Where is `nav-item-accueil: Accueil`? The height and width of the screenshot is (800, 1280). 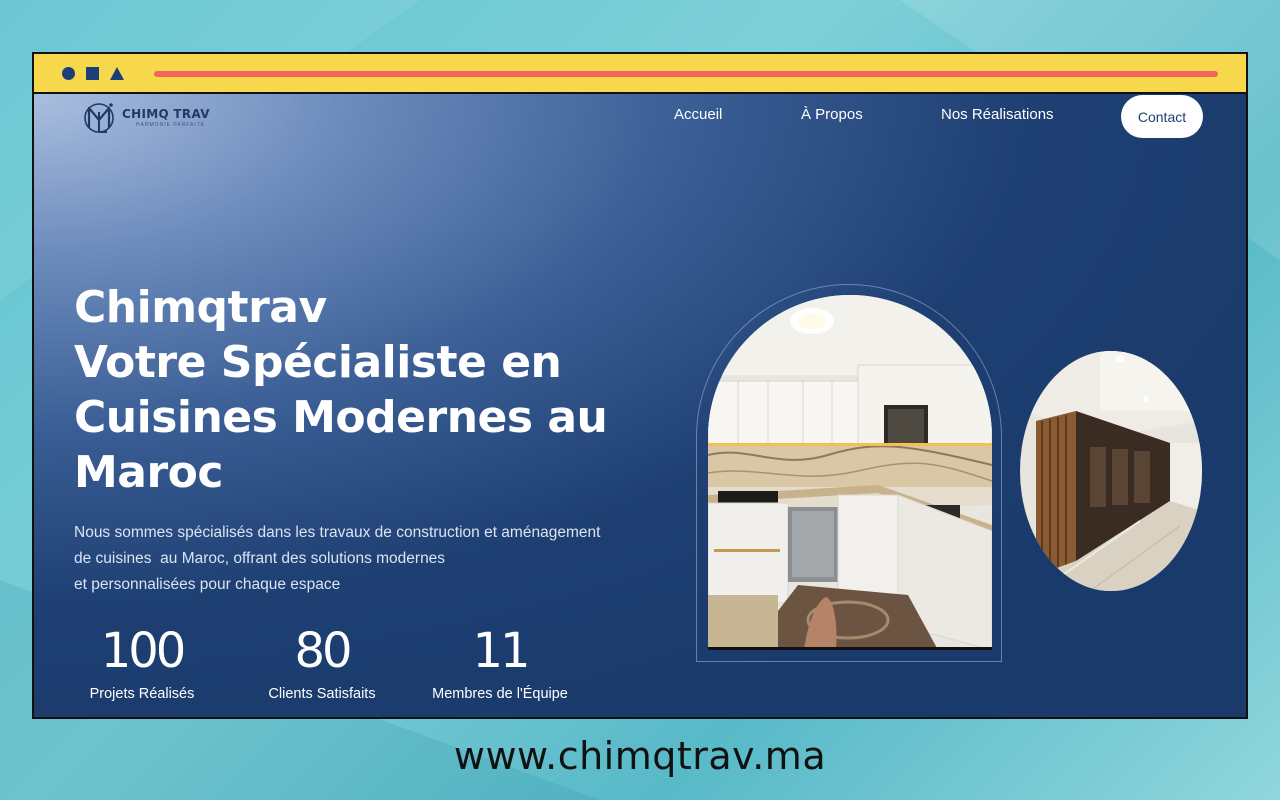
nav-item-accueil: Accueil is located at coordinates (698, 114).